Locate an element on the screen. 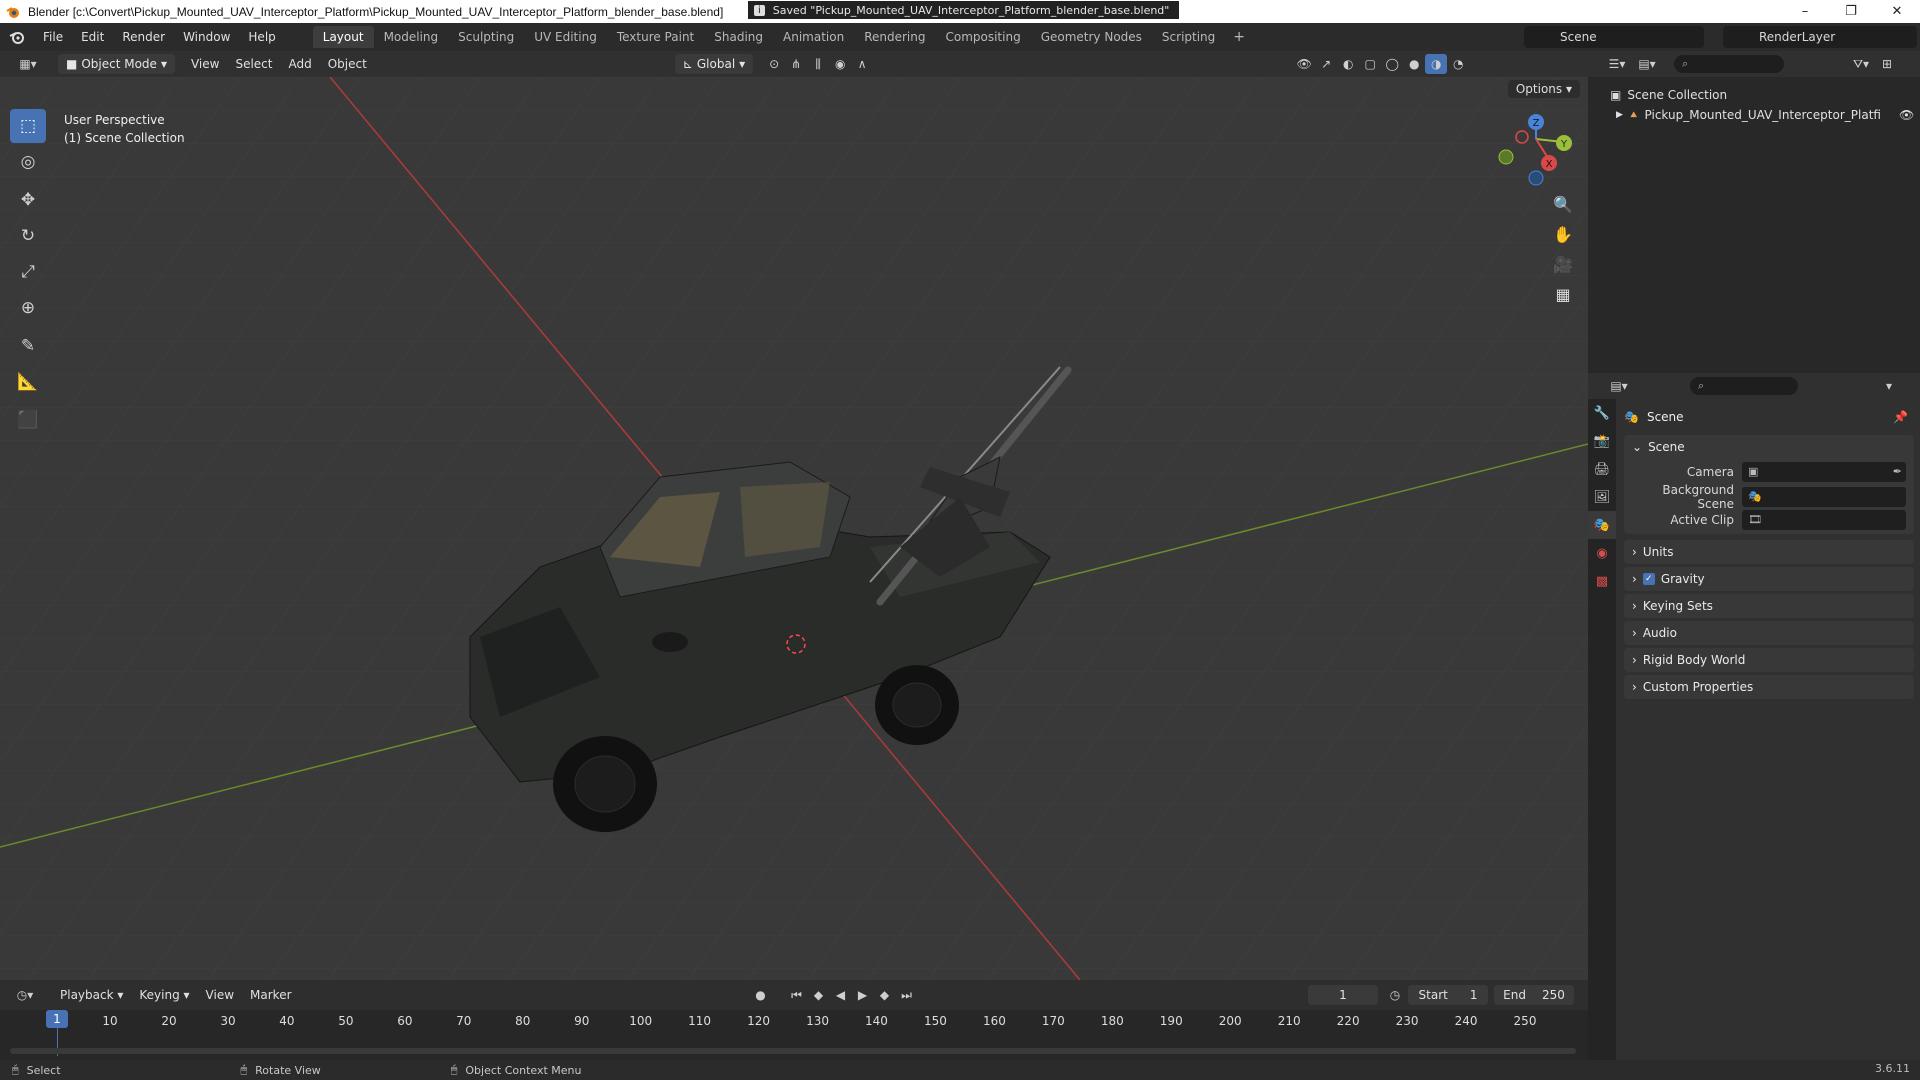  world-properties-icon: ◉ is located at coordinates (1602, 553).